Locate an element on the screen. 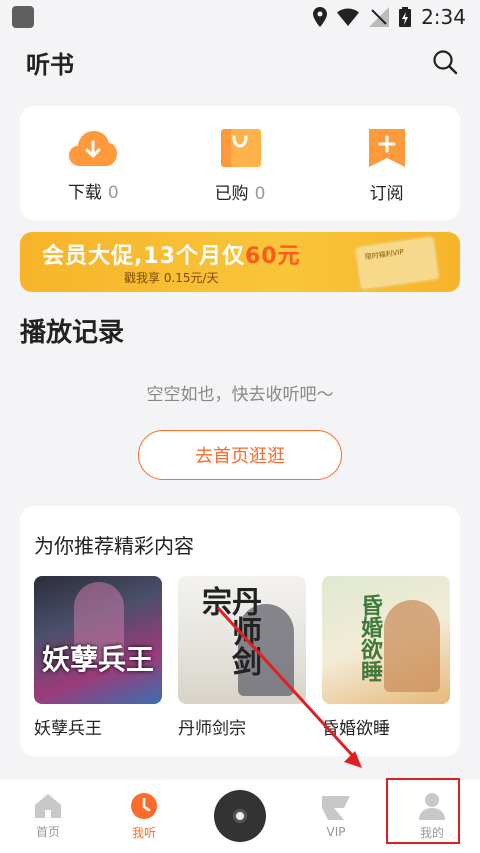 This screenshot has height=853, width=480. recommend-item: 丹师剑宗 丹师剑宗 is located at coordinates (242, 657).